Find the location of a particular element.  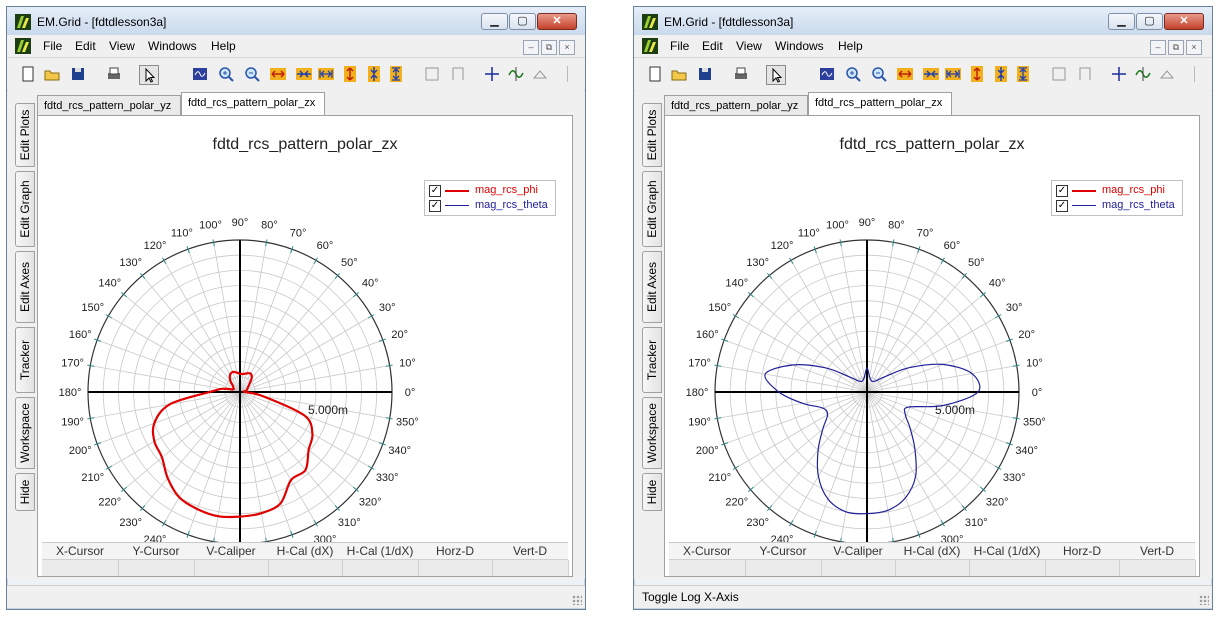

angle-label: 20° is located at coordinates (399, 335).